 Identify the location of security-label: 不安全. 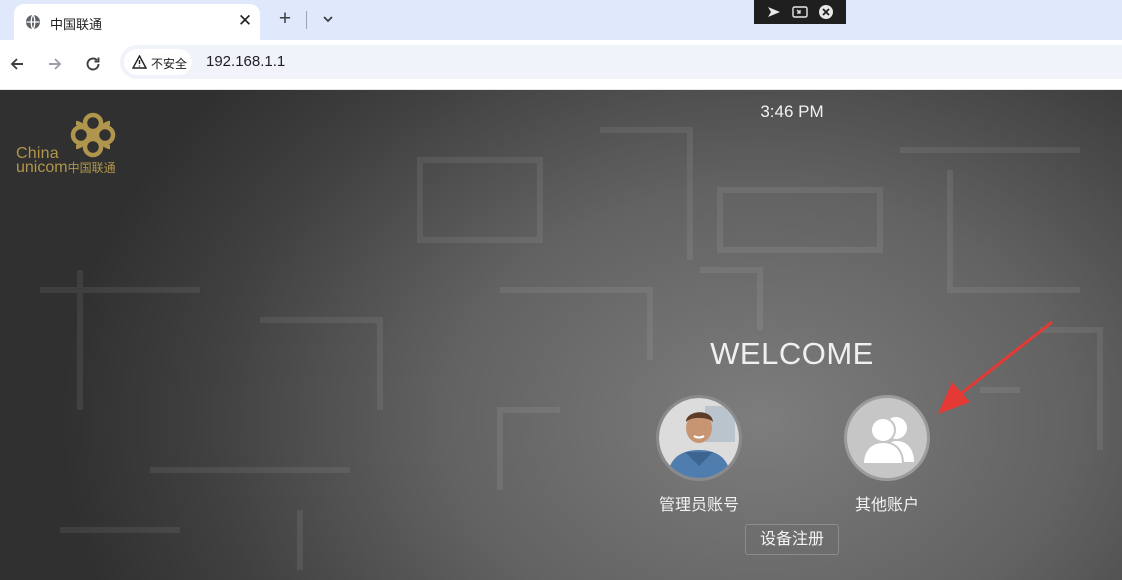
(169, 64).